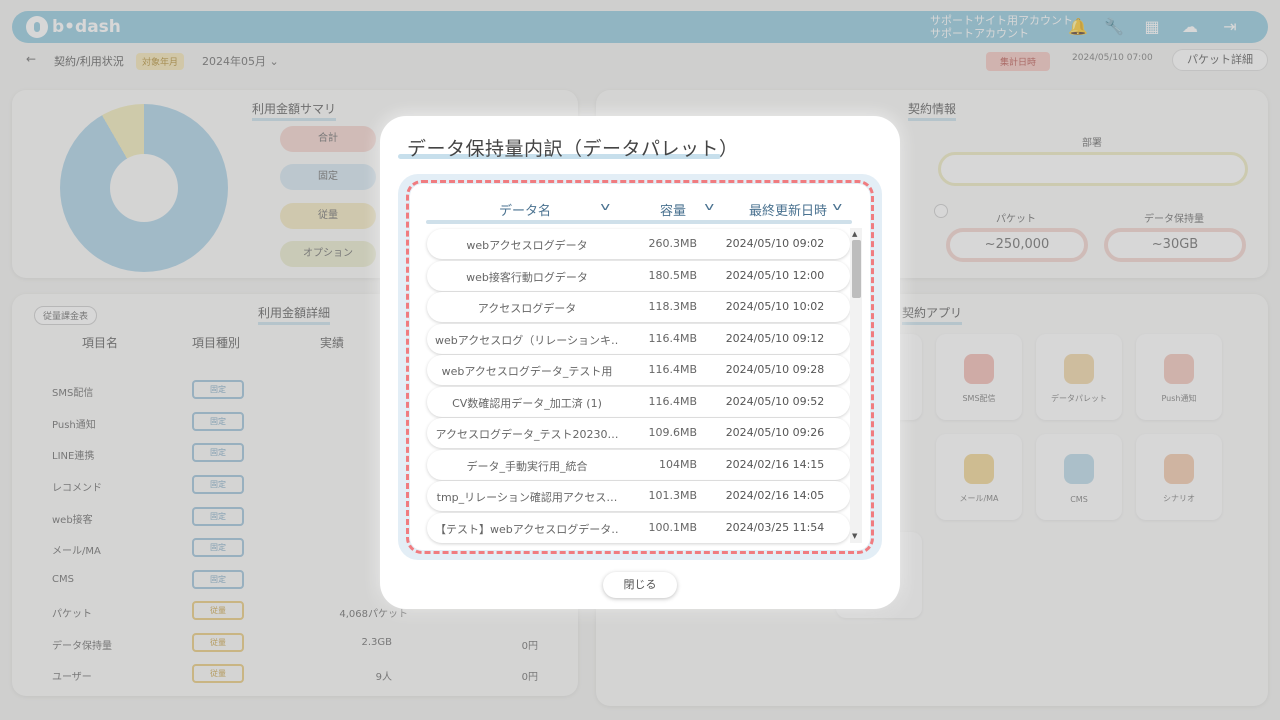  Describe the element at coordinates (638, 307) in the screenshot. I see `table-row: アクセスログデータ 118.3MB 2024/05/10 10:02` at that location.